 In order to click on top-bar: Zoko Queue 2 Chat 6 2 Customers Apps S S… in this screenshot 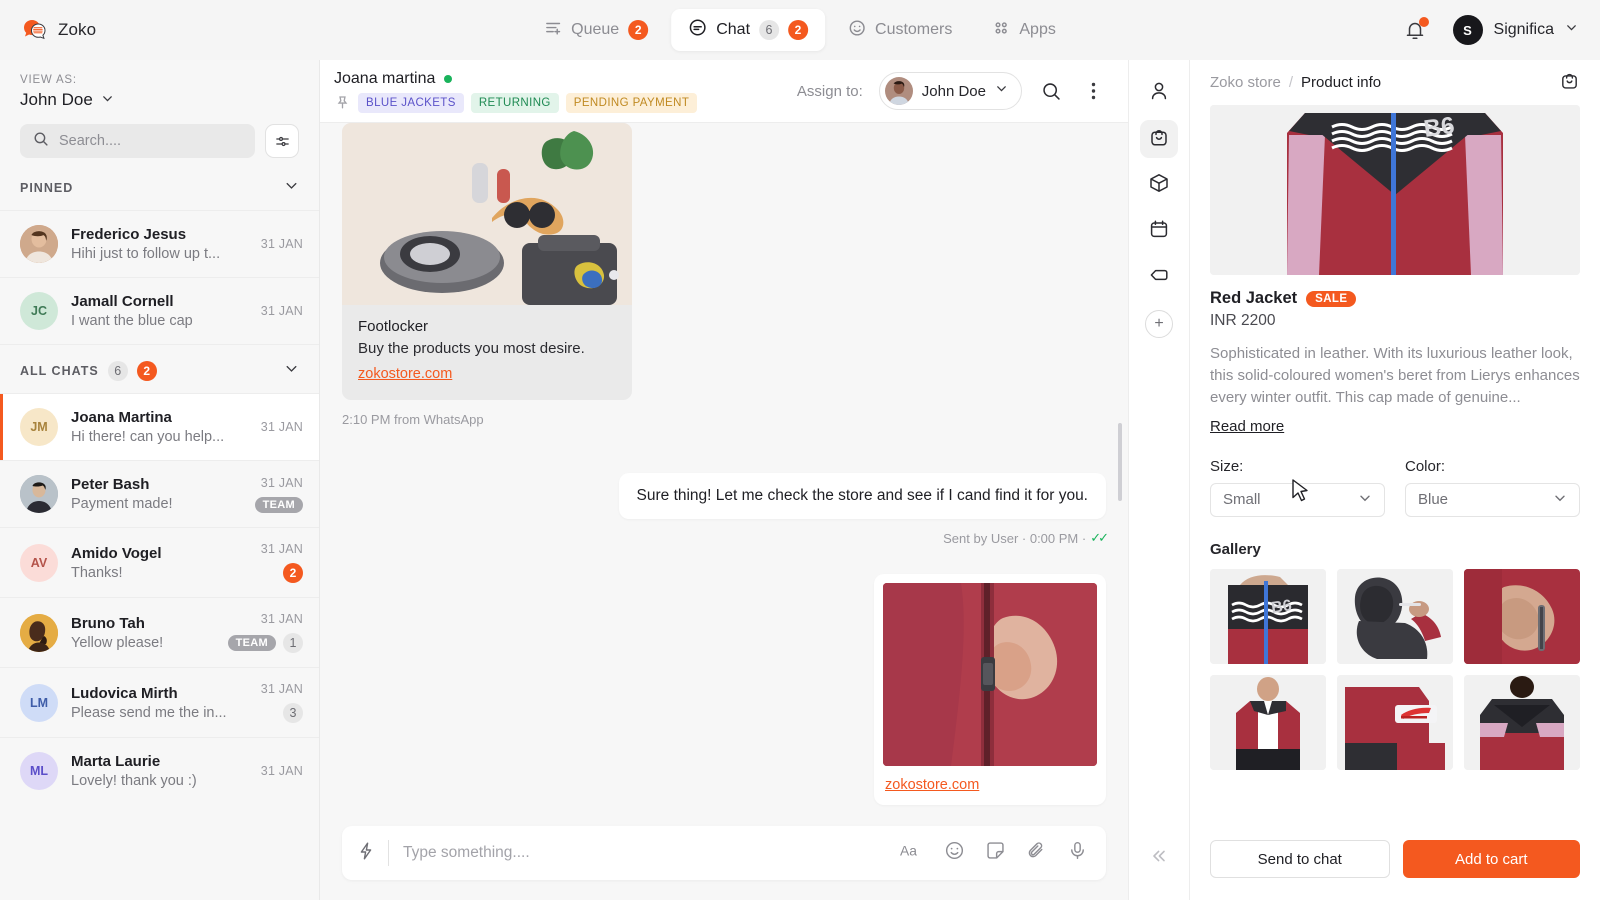, I will do `click(800, 30)`.